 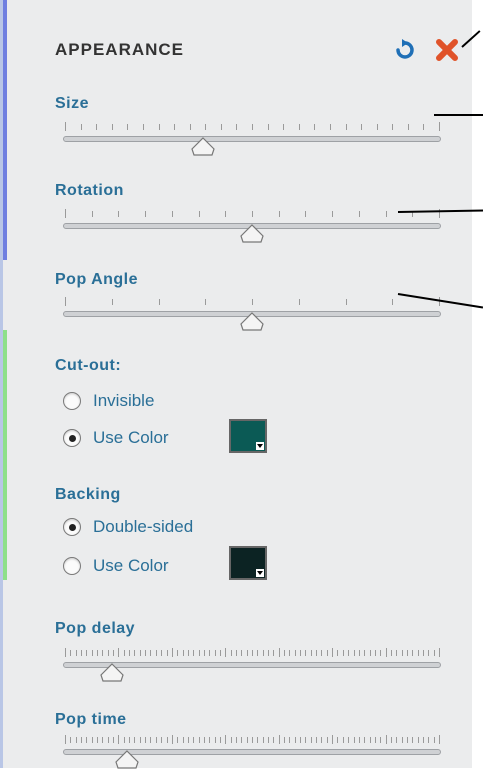 I want to click on pop-delay-label: Pop delay, so click(x=95, y=628).